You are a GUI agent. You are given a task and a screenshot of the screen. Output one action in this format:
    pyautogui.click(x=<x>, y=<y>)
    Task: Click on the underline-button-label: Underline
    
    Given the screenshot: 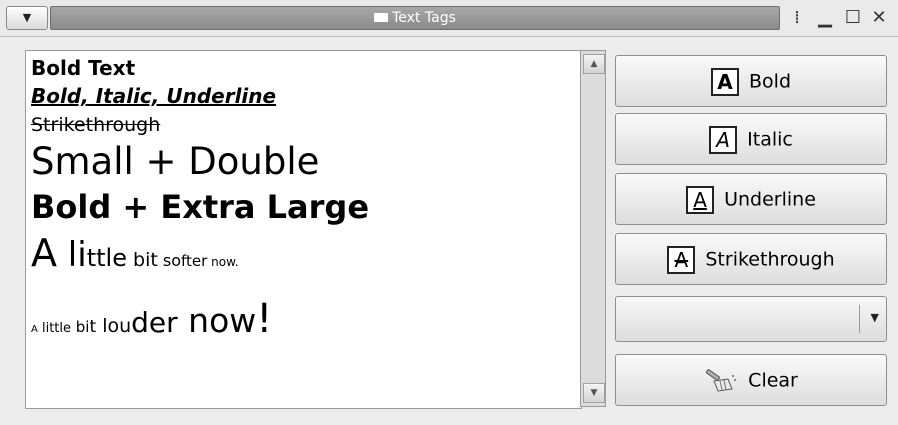 What is the action you would take?
    pyautogui.click(x=770, y=199)
    